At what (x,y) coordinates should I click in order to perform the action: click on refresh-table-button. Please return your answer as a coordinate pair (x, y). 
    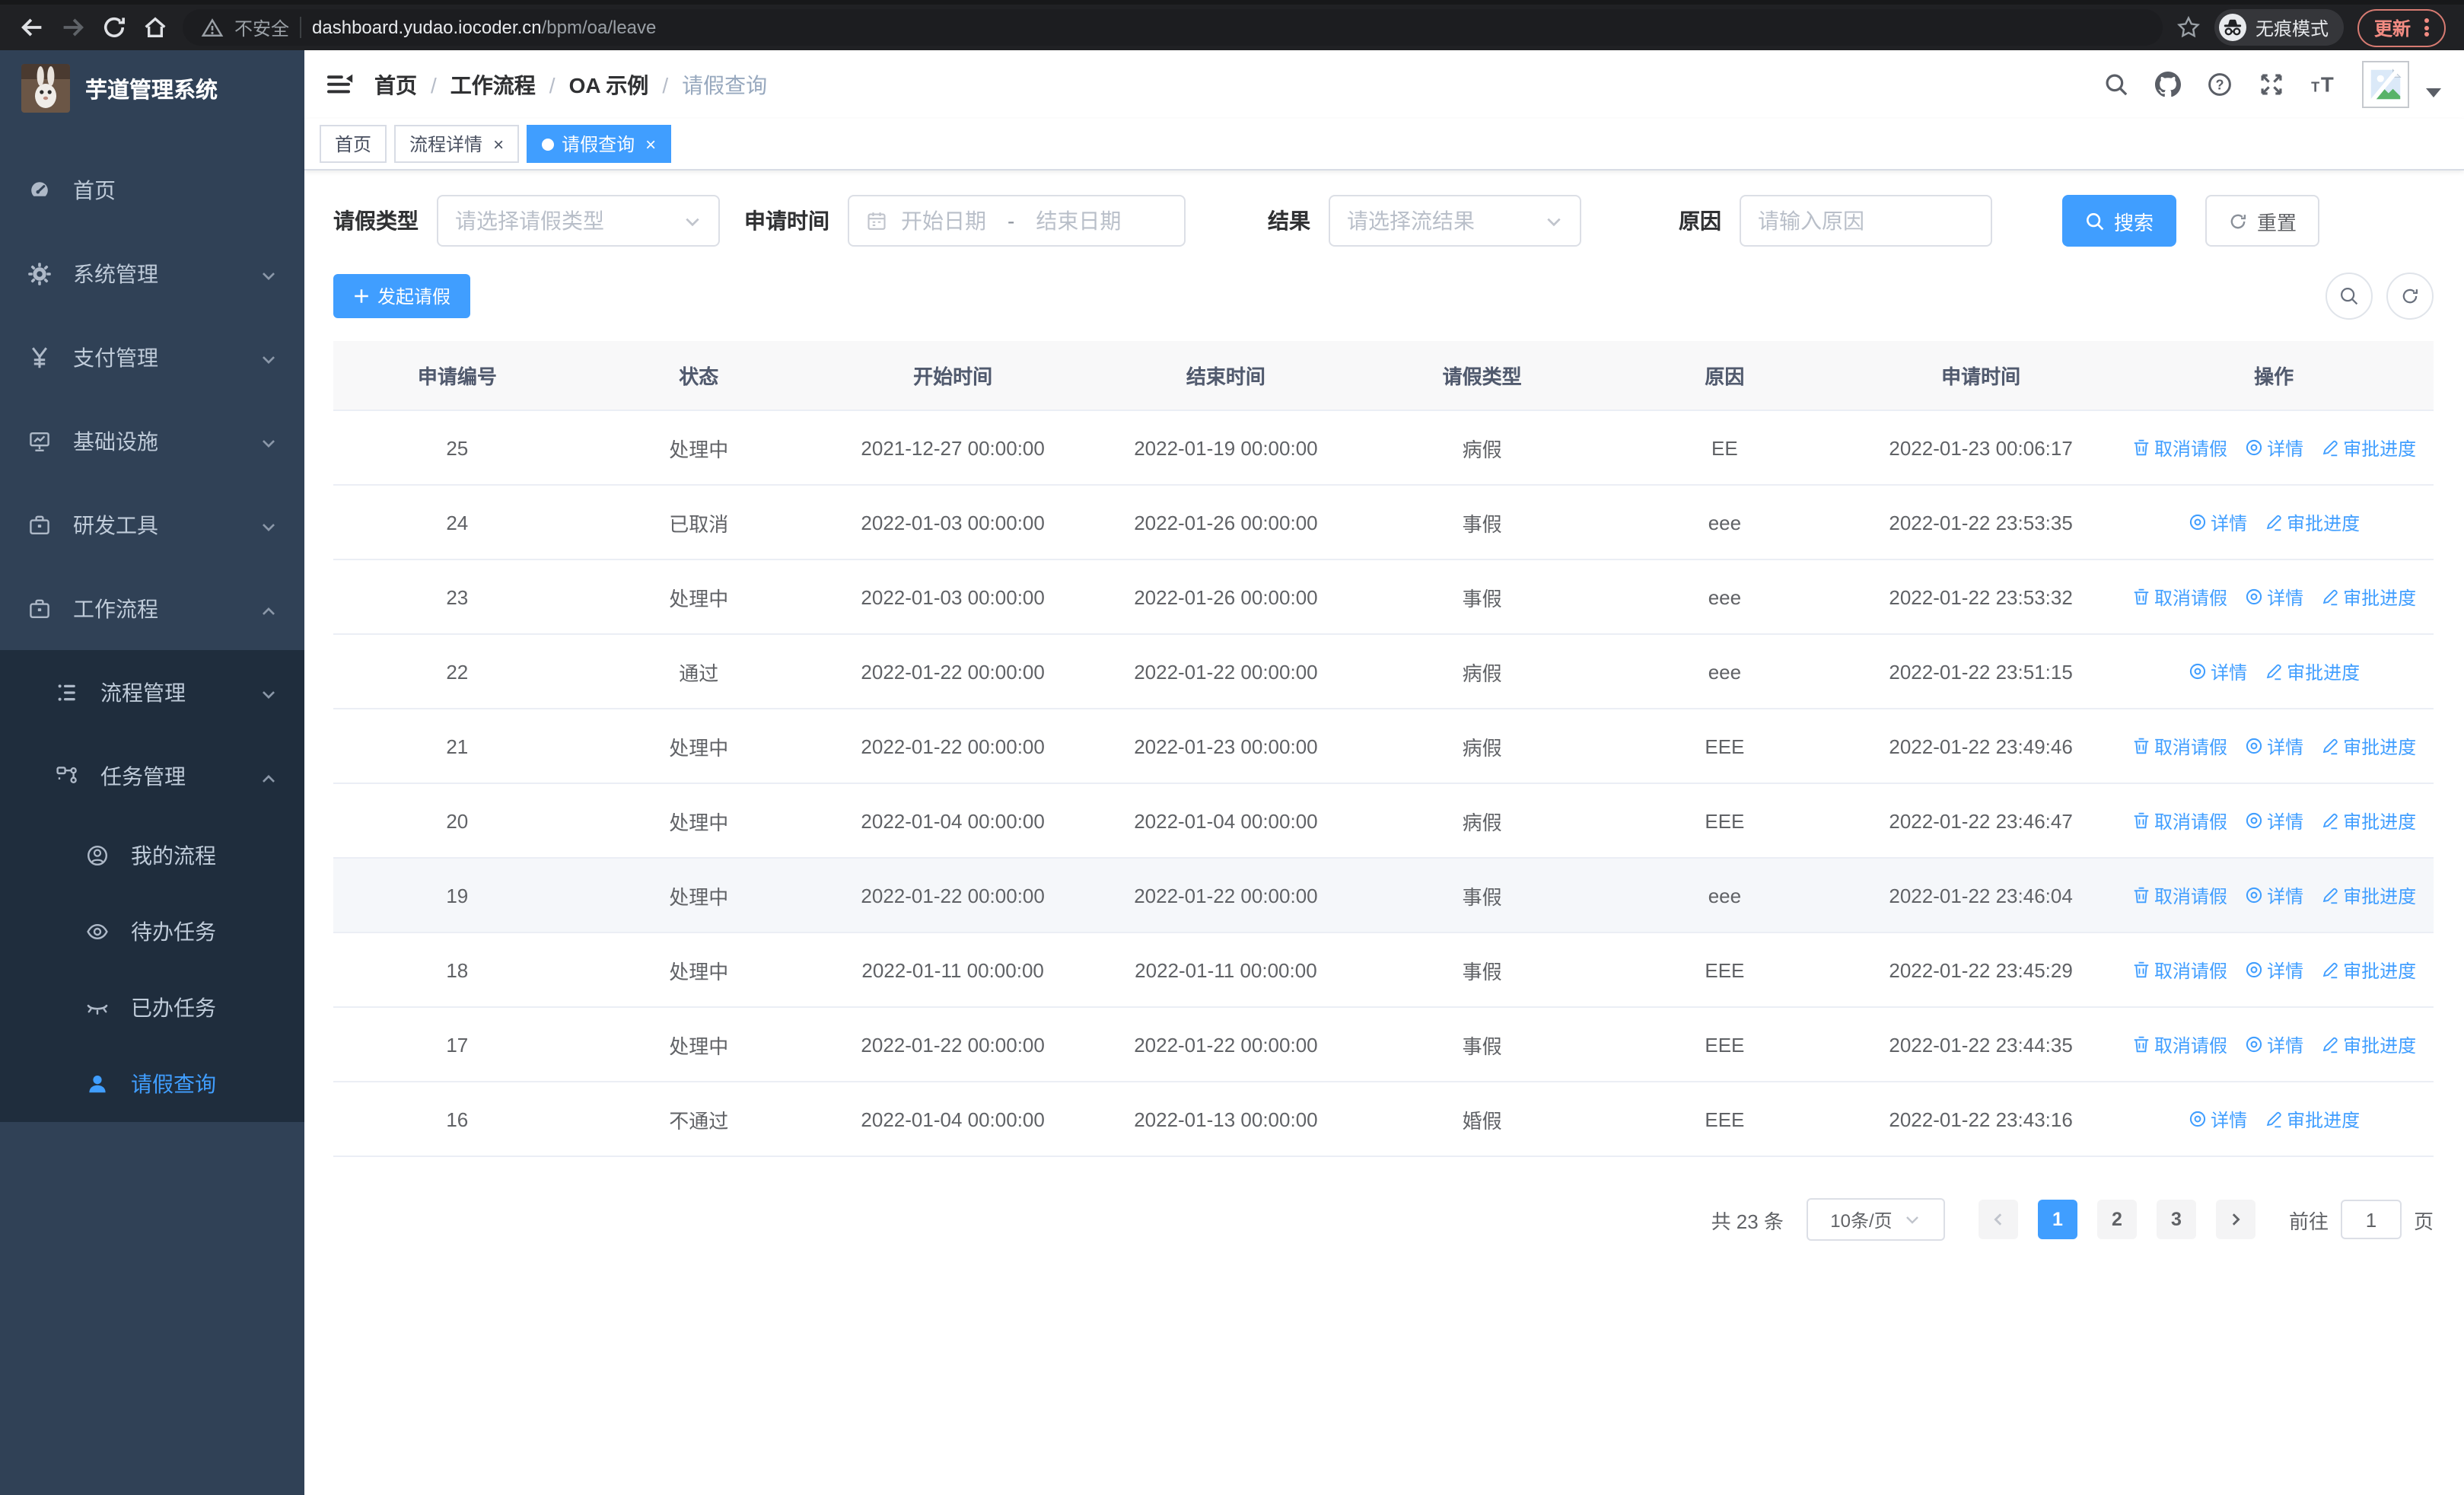
    Looking at the image, I should click on (2410, 297).